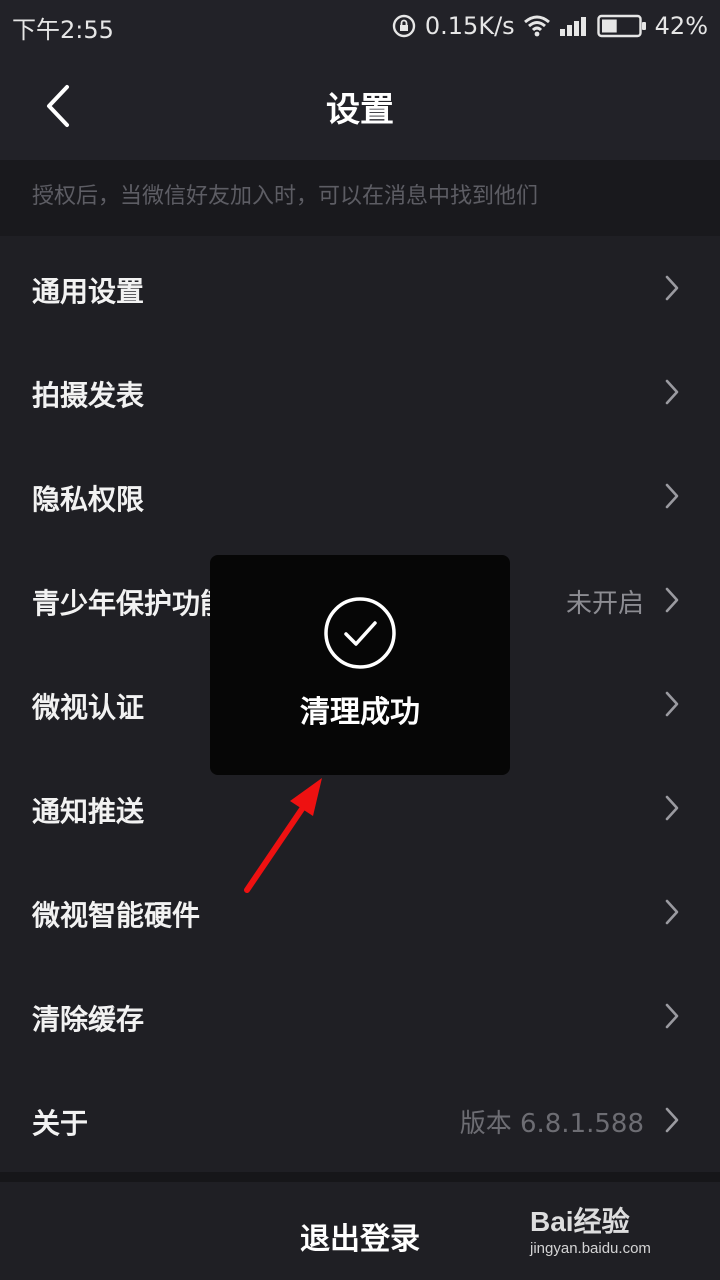  What do you see at coordinates (621, 26) in the screenshot?
I see `battery-icon` at bounding box center [621, 26].